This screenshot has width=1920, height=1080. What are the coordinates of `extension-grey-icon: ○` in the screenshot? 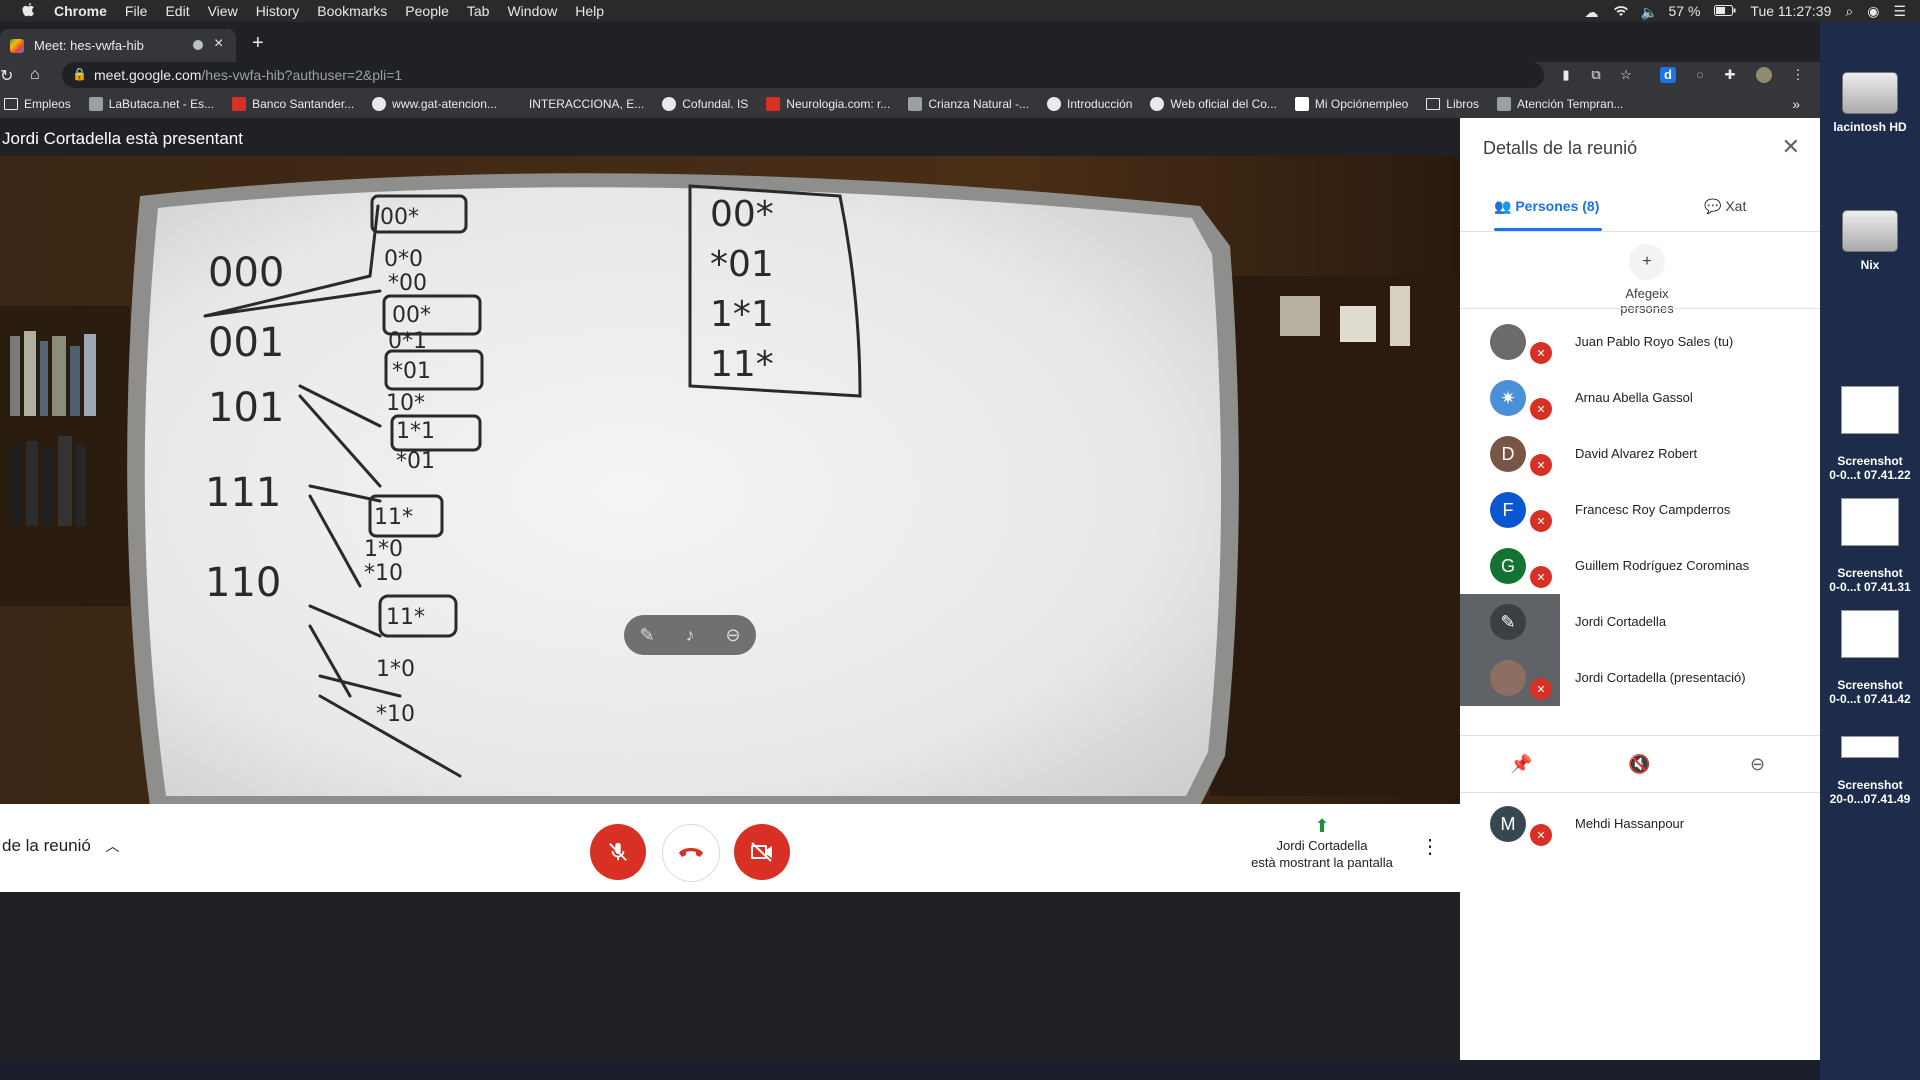 It's located at (1700, 75).